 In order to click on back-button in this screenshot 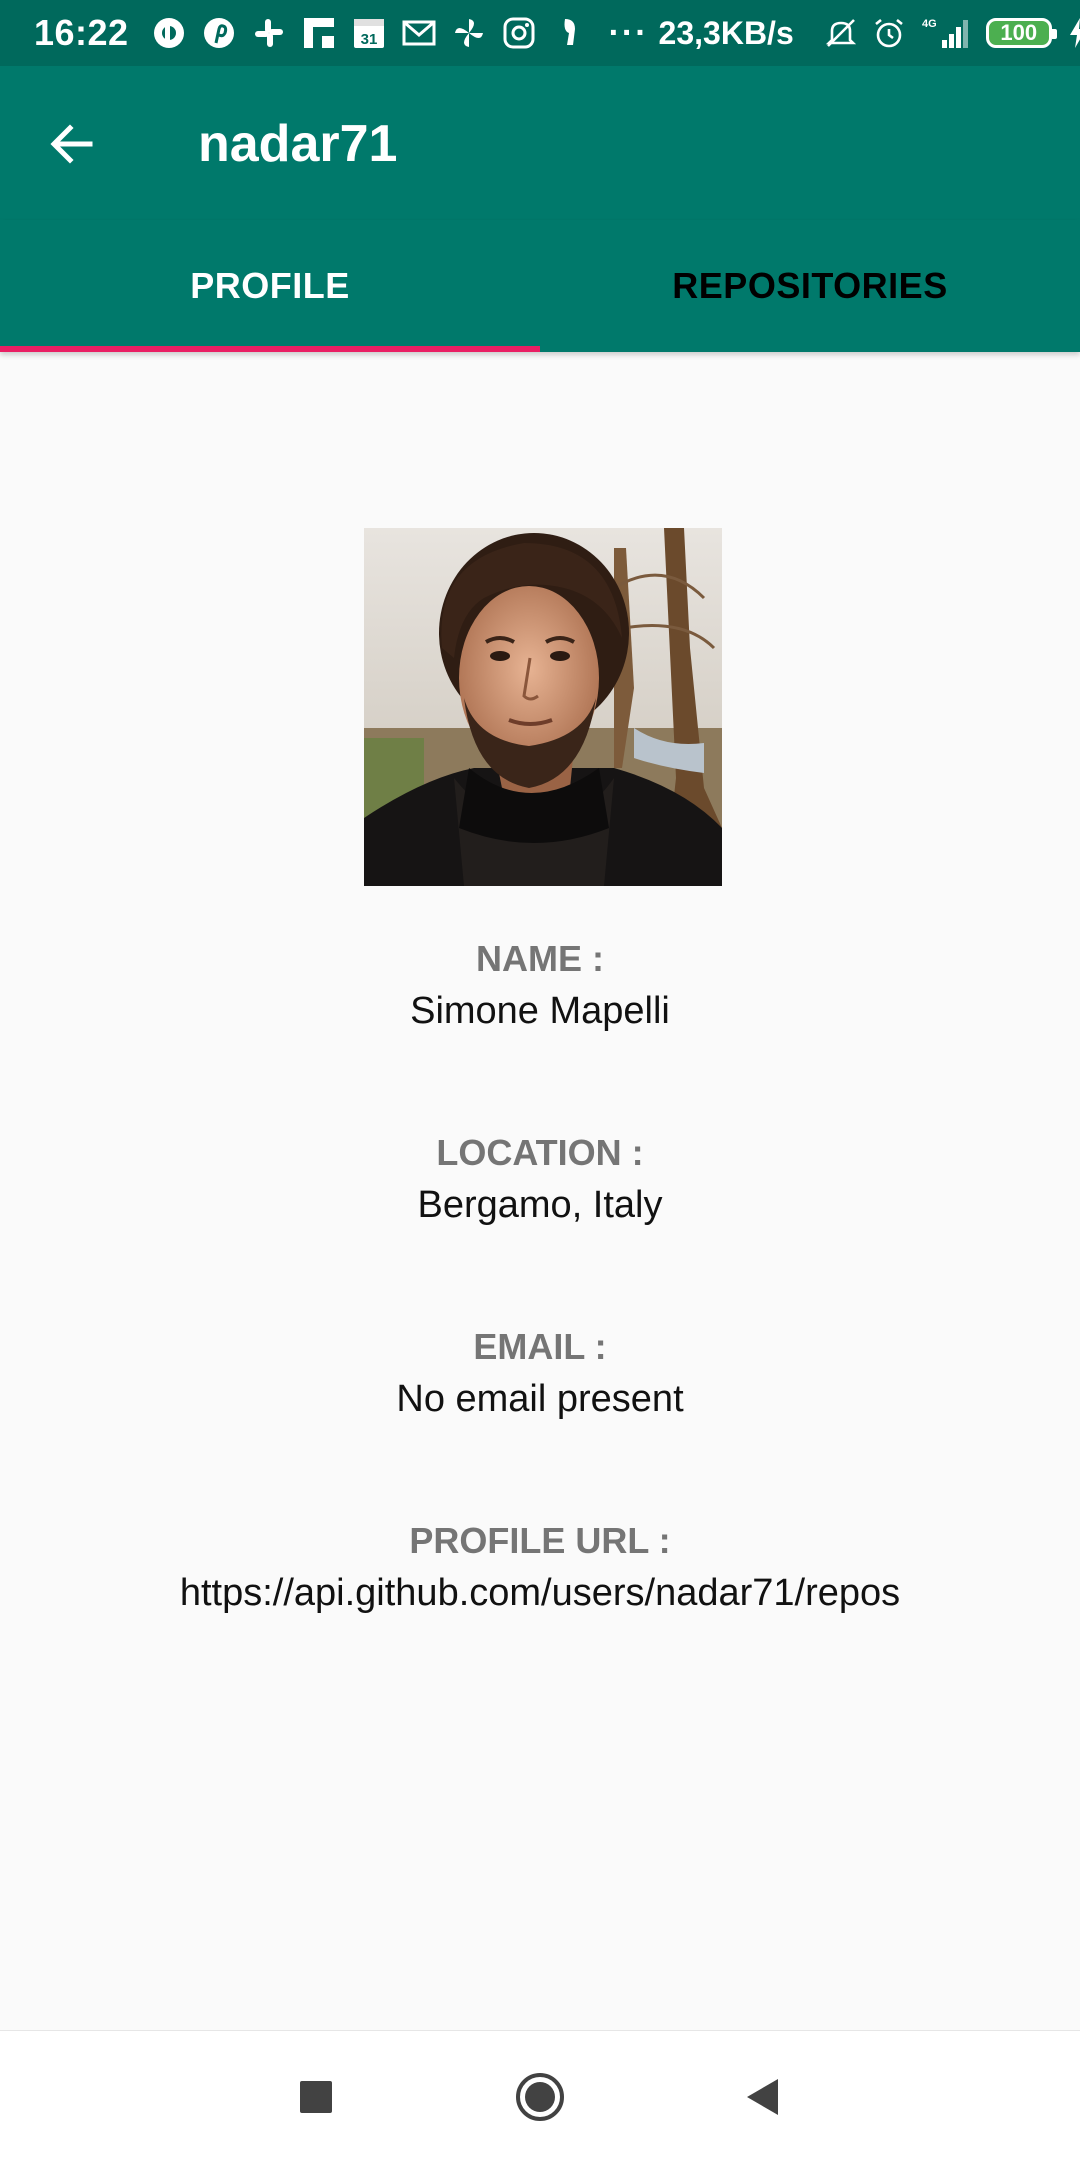, I will do `click(72, 144)`.